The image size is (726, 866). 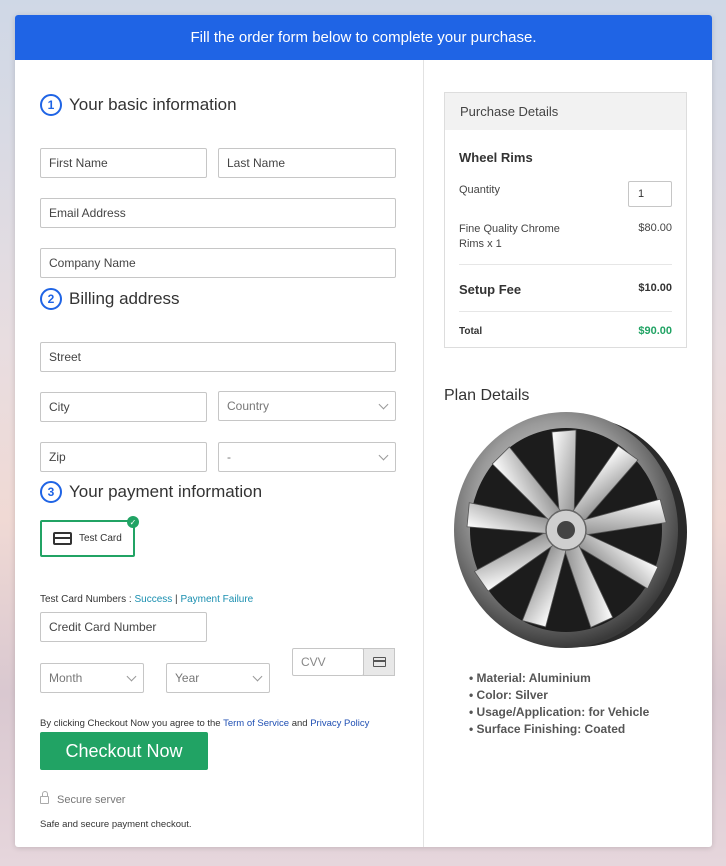 I want to click on quantity-input: 1, so click(x=650, y=194).